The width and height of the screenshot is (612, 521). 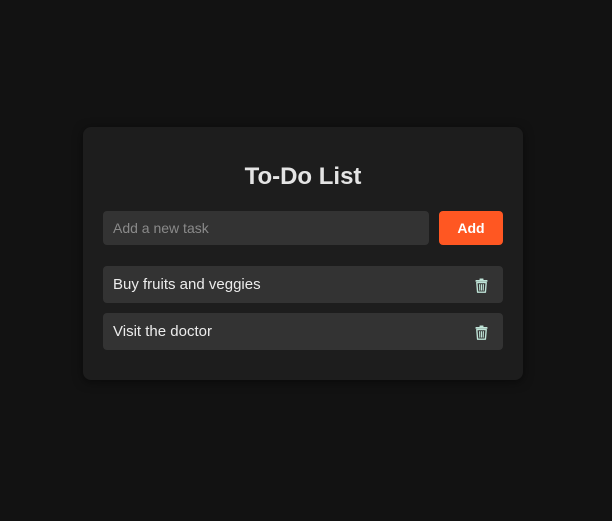 I want to click on task-list: Buy fruits and veggies Visit the doctor, so click(x=303, y=313).